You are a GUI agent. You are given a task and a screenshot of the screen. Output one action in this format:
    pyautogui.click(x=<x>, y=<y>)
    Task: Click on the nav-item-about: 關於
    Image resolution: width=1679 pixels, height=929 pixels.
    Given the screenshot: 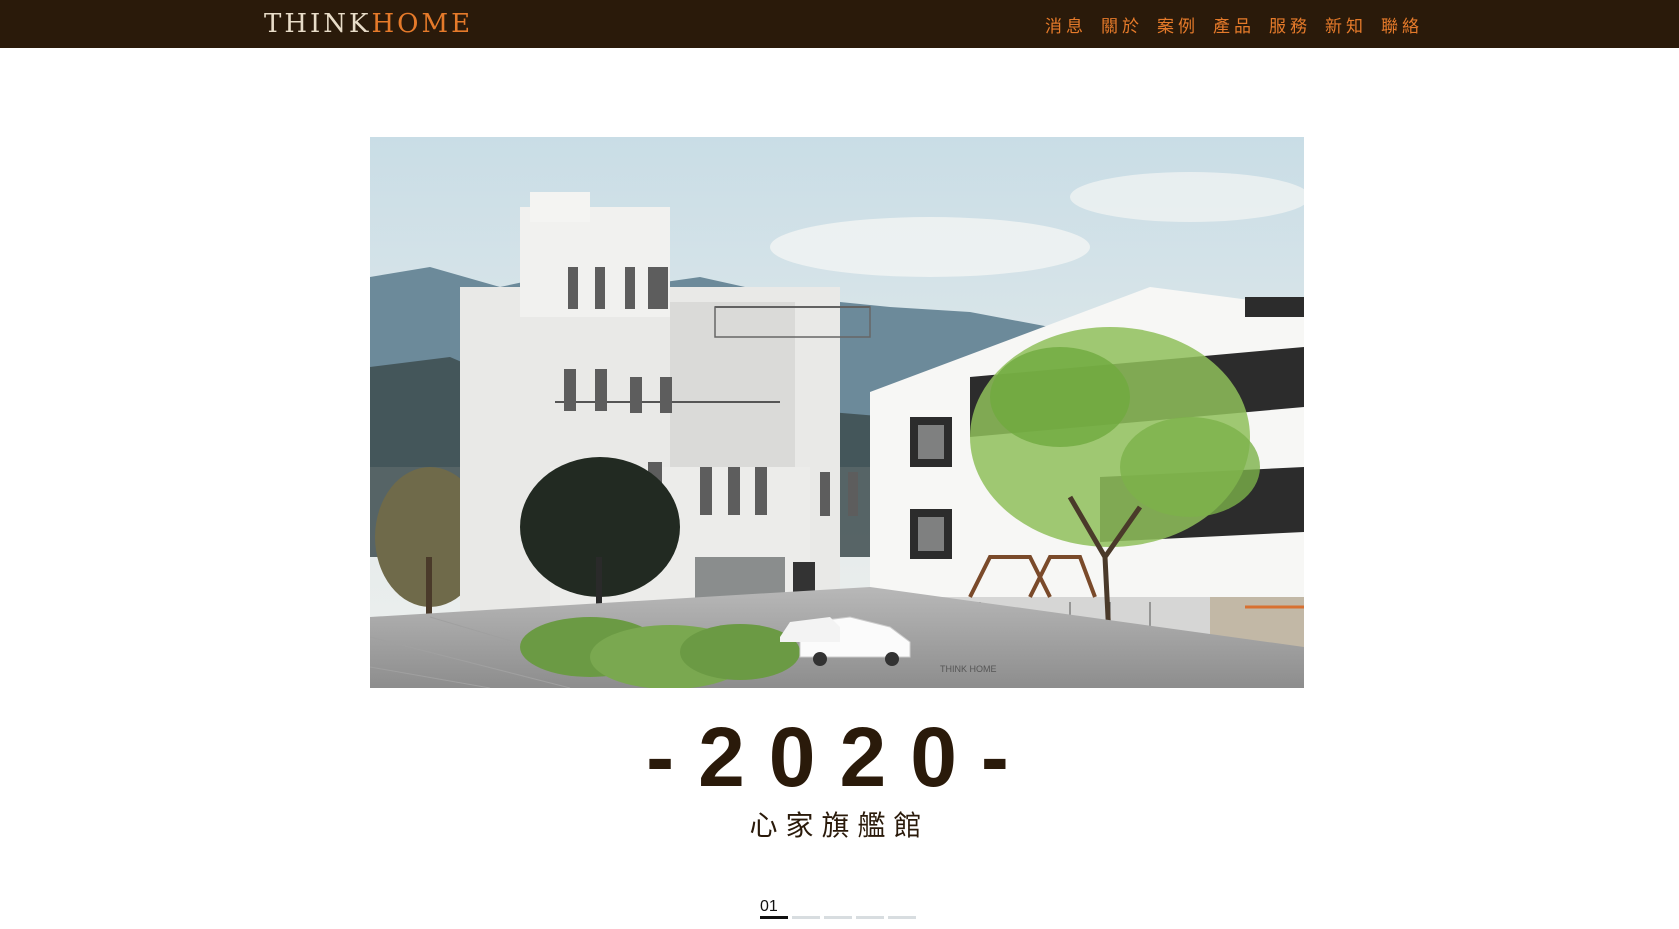 What is the action you would take?
    pyautogui.click(x=1122, y=24)
    